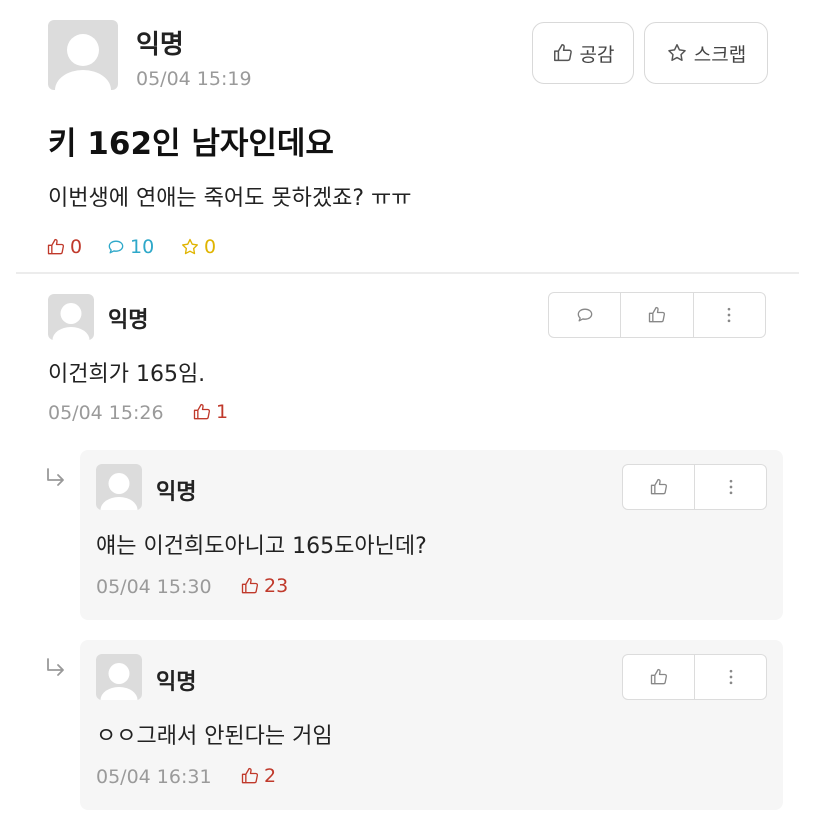 The image size is (815, 815). What do you see at coordinates (154, 587) in the screenshot?
I see `reply-timestamp: 05/04 15:30` at bounding box center [154, 587].